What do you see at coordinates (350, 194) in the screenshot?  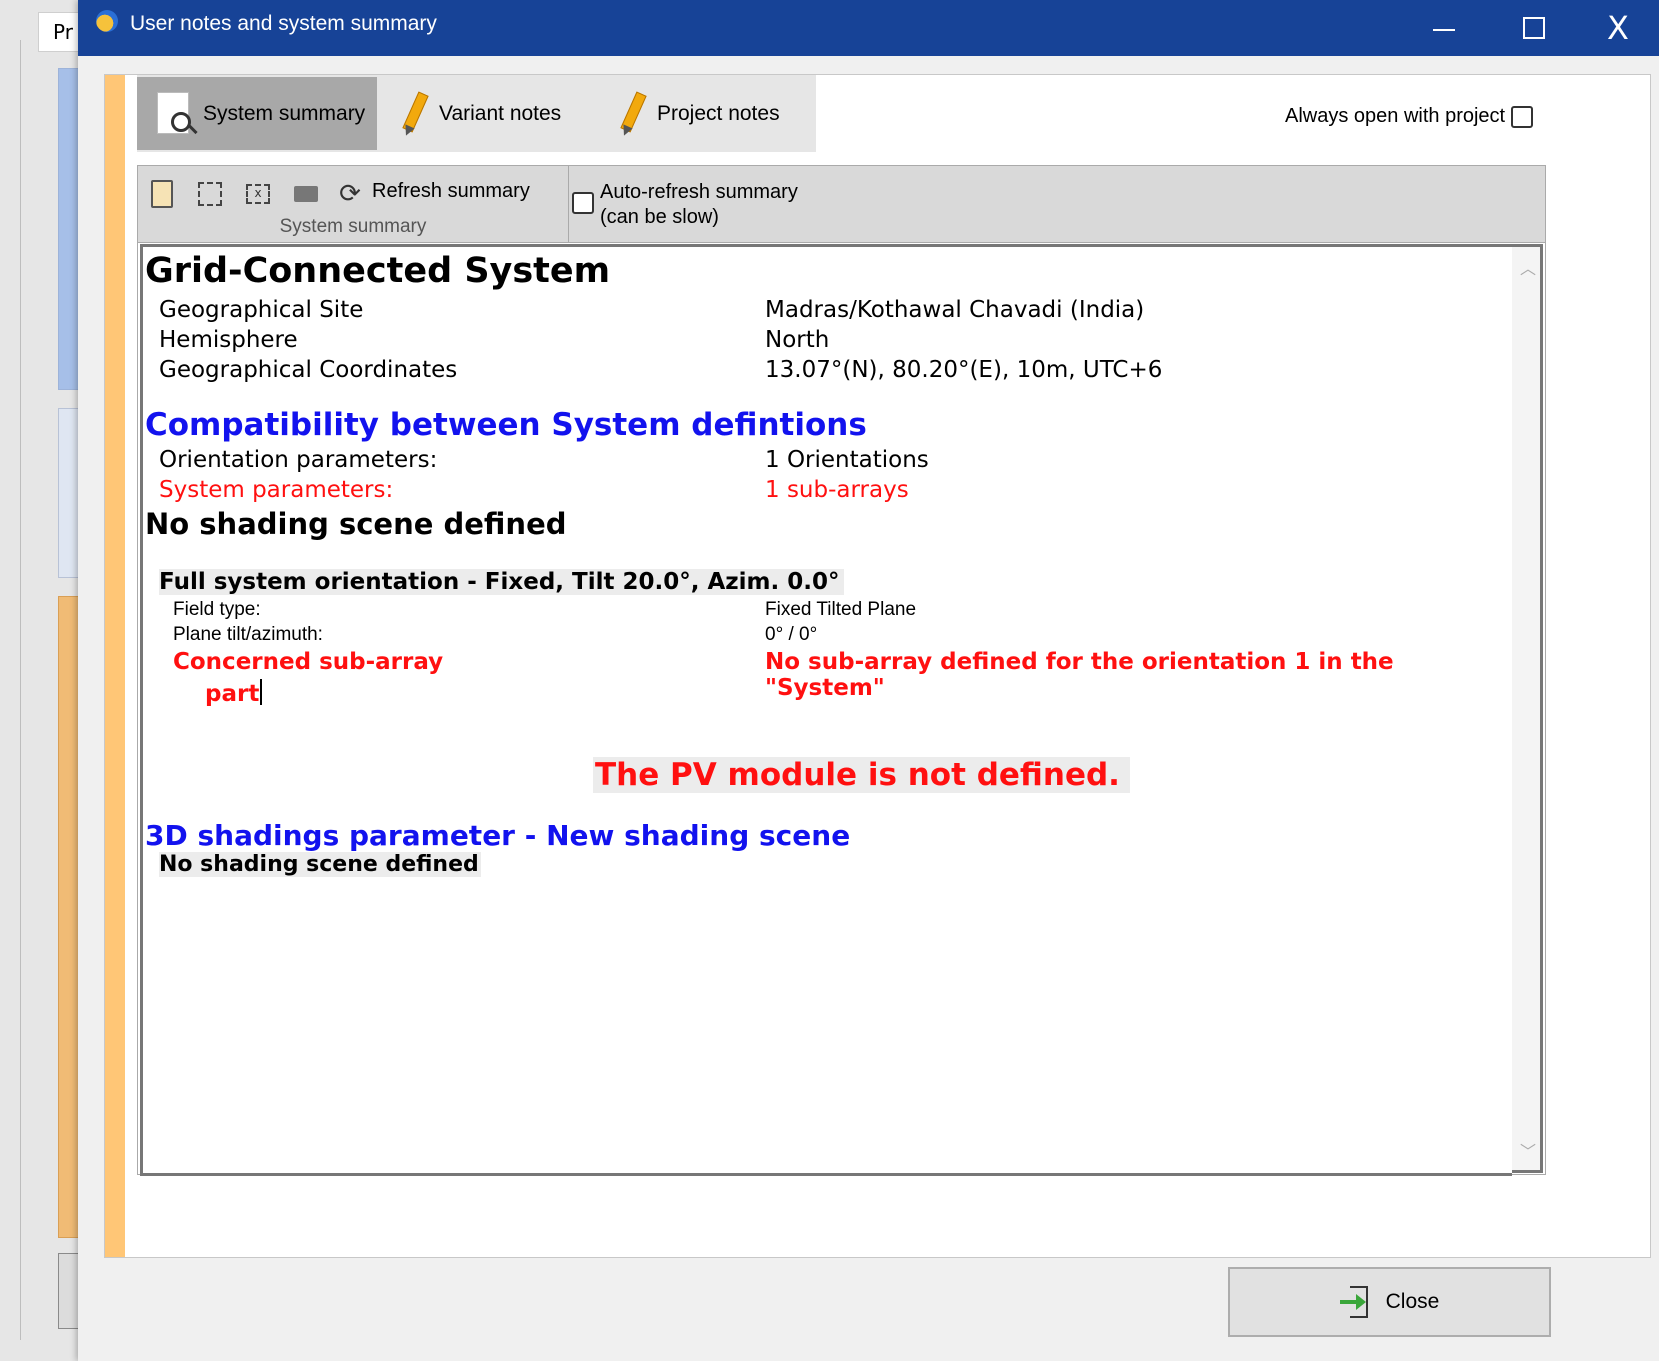 I see `refresh-icon: ⟳` at bounding box center [350, 194].